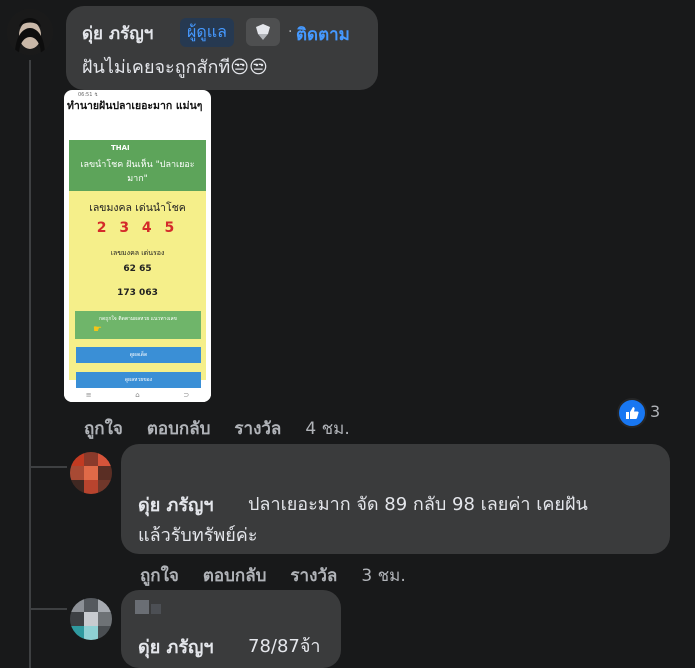 The height and width of the screenshot is (668, 695). Describe the element at coordinates (117, 33) in the screenshot. I see `comment-author: ดุ่ย ภรัญฯ` at that location.